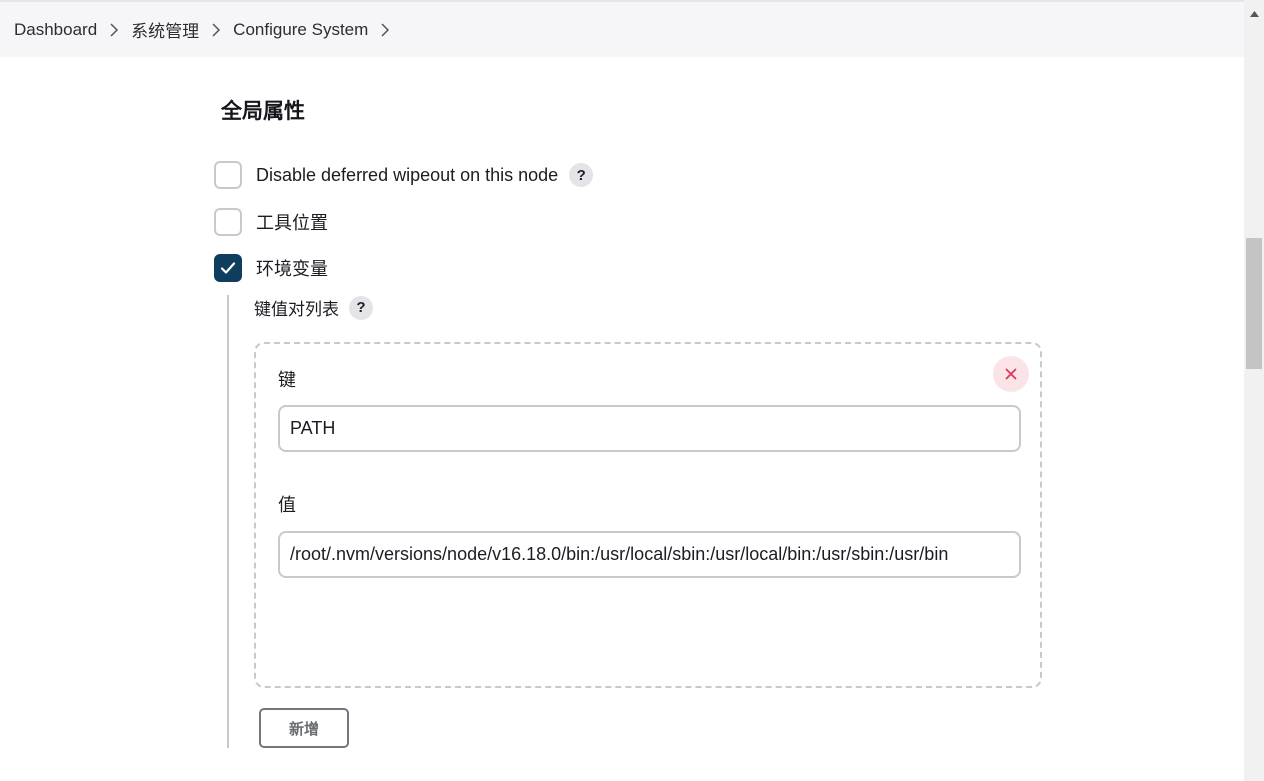 The image size is (1264, 781). I want to click on scrollbar-thumb, so click(1254, 303).